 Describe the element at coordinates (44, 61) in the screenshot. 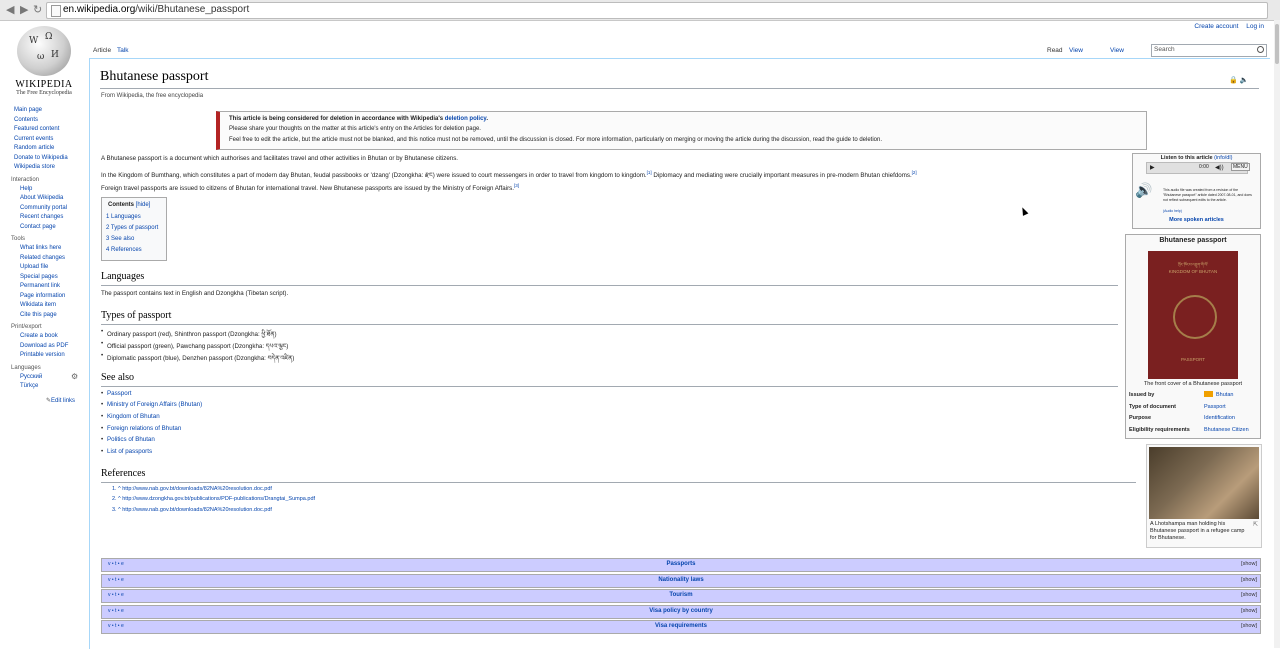

I see `wikipedia-logo: WΩωИ Wikipedia The Free Encyclopedia` at that location.